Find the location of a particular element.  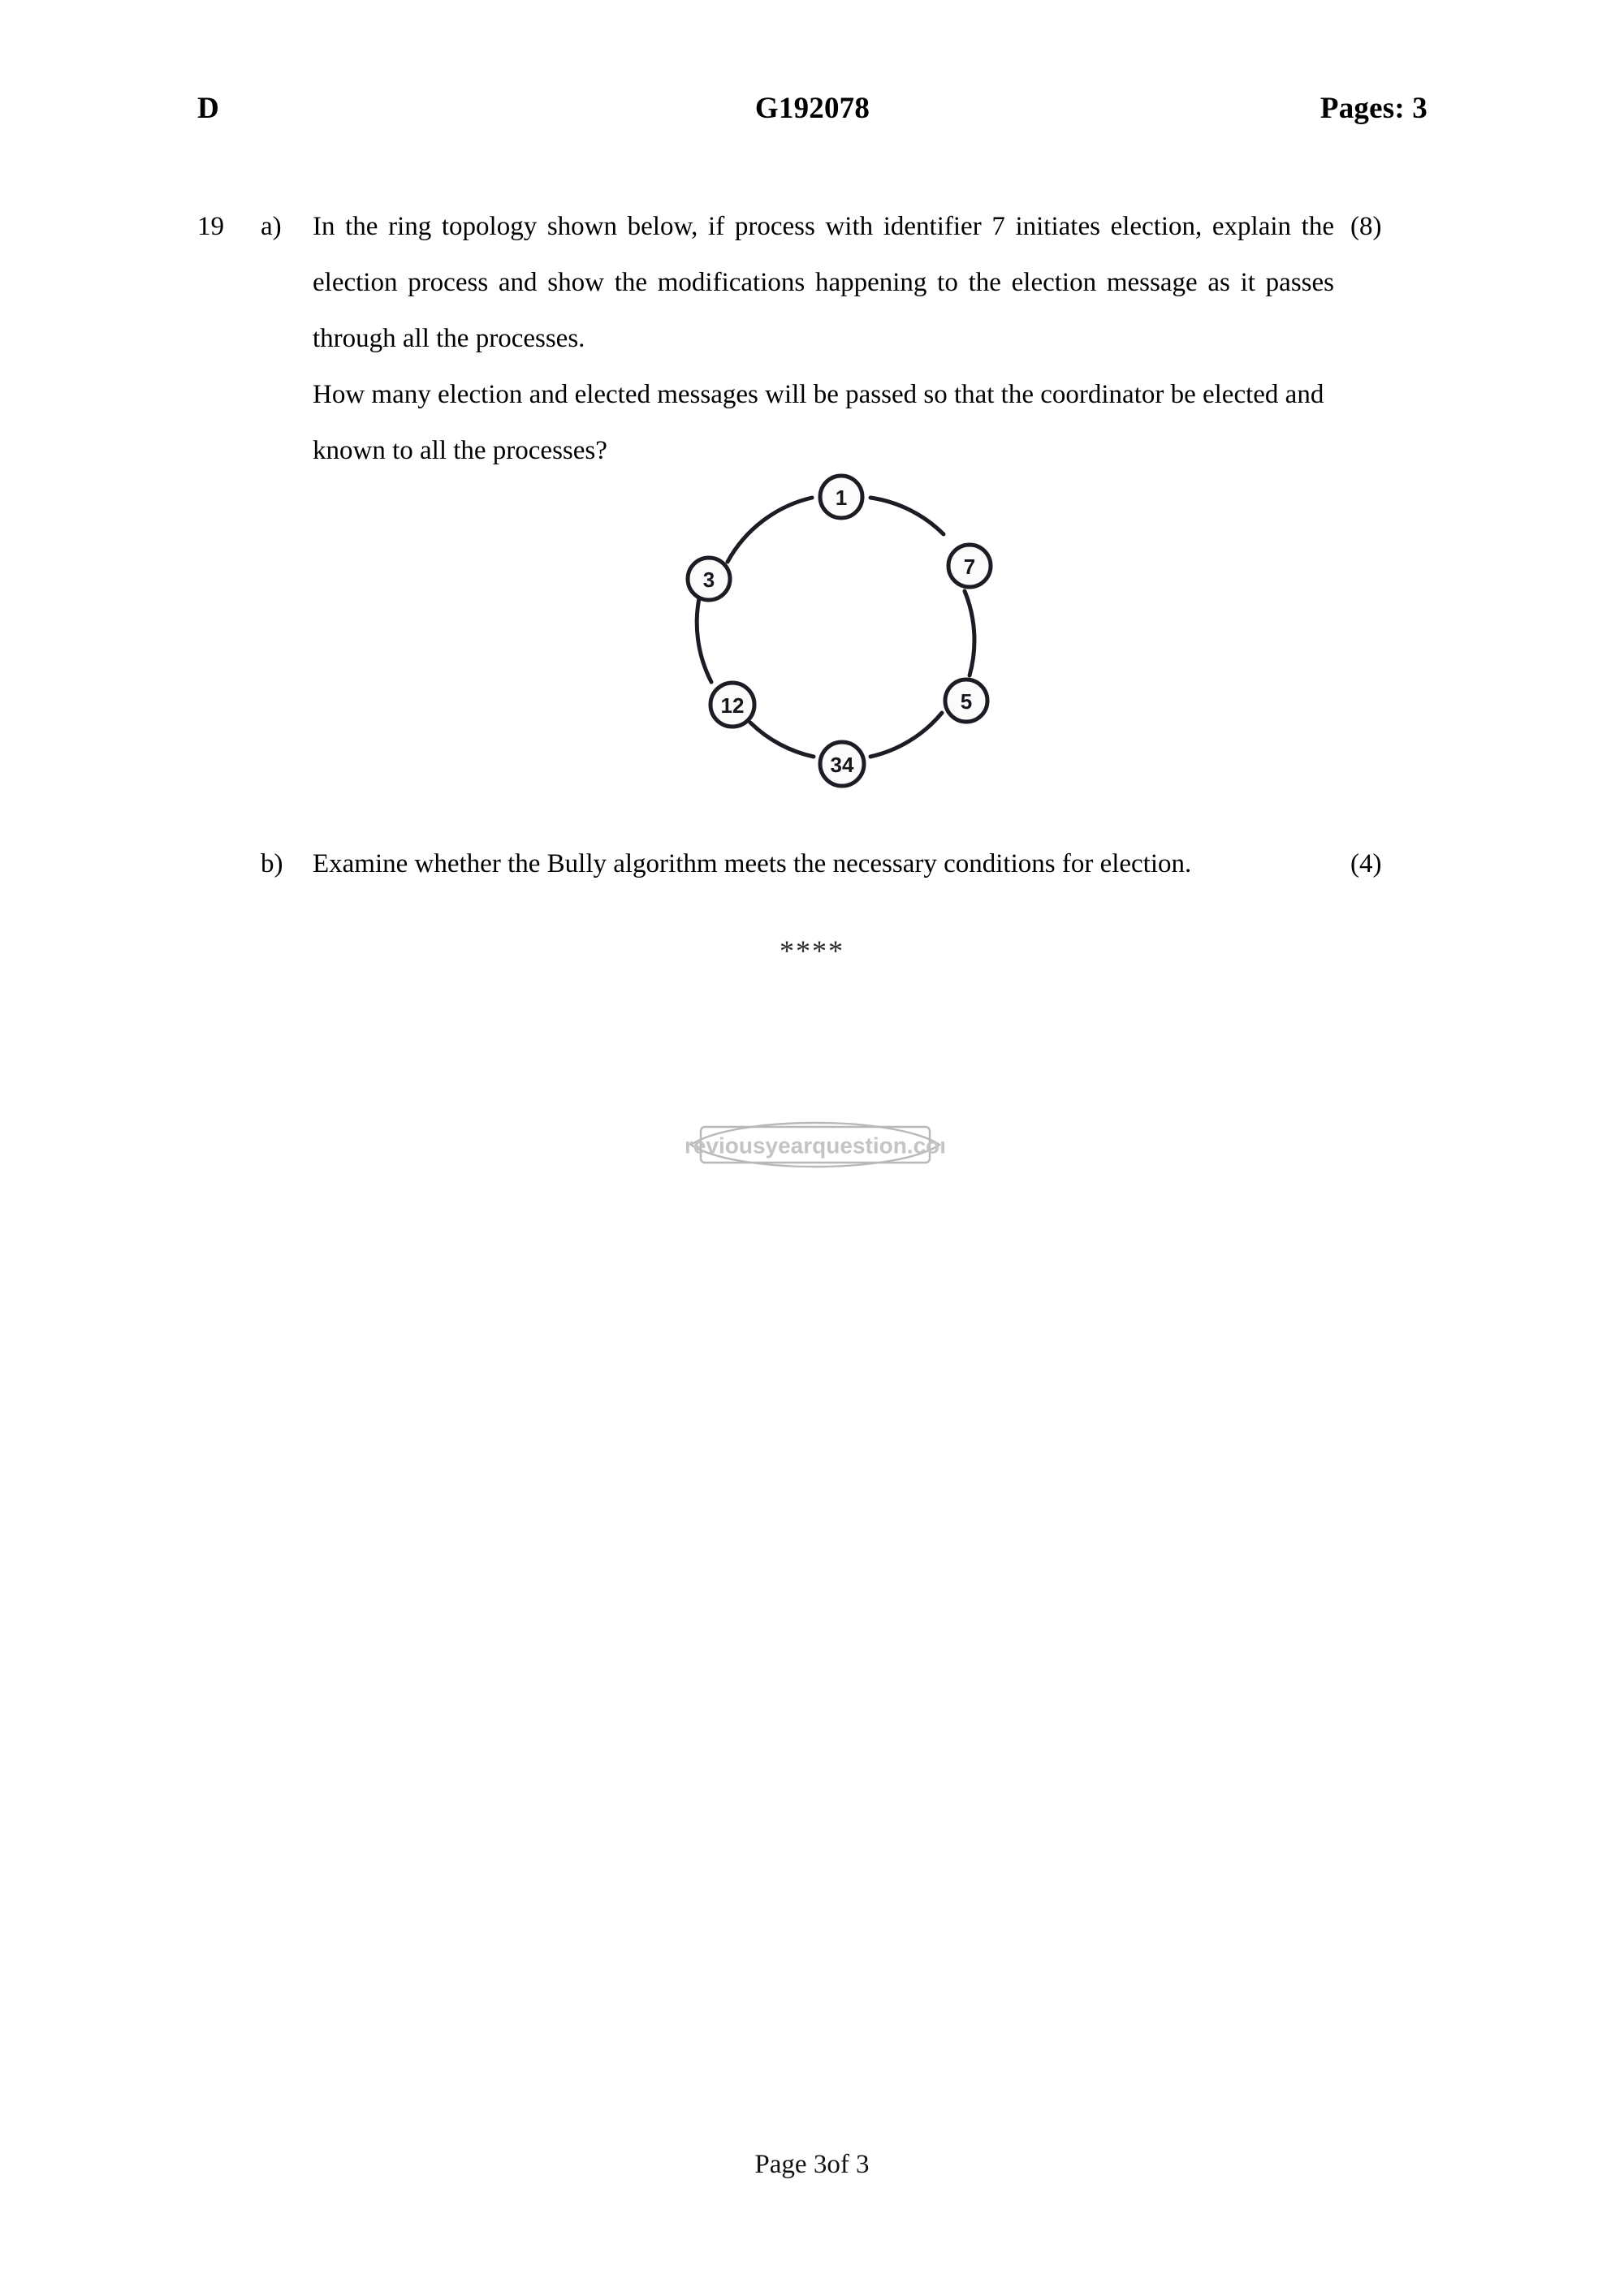

ring-node-34-label: 34 is located at coordinates (842, 765).